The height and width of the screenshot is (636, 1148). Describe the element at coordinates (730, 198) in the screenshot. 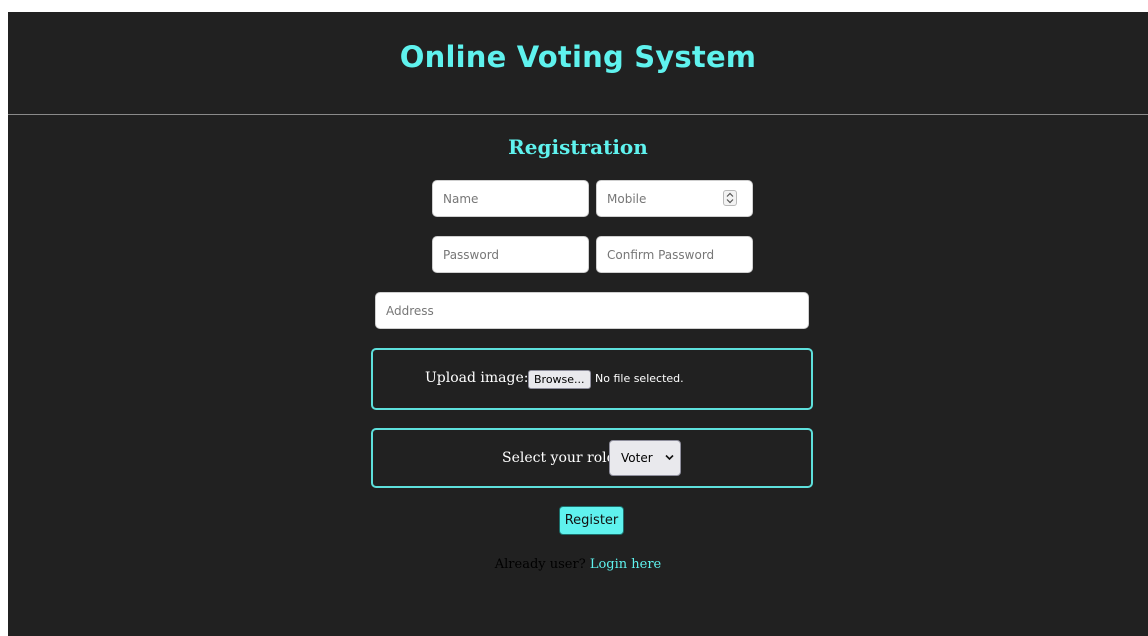

I see `up-down-spinner-icon` at that location.